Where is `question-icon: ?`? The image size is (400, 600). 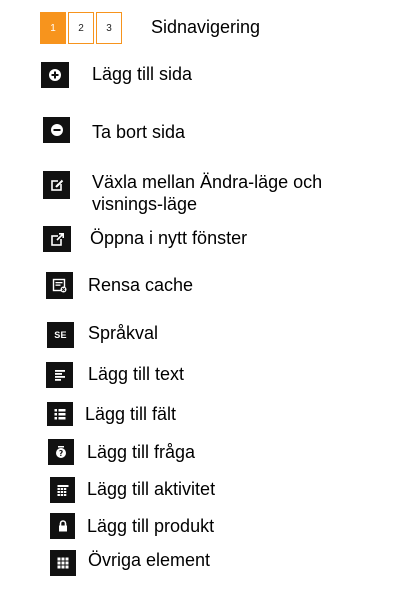
question-icon: ? is located at coordinates (61, 452).